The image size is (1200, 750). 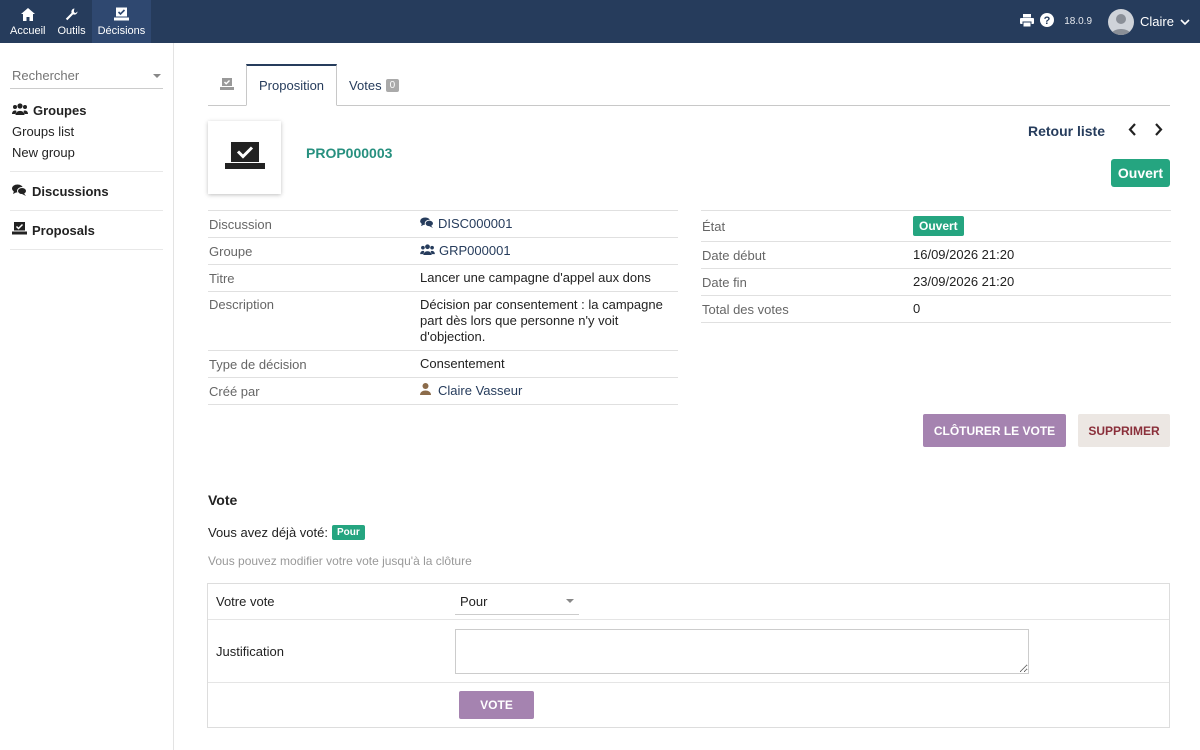 I want to click on prop-row-cree-par: Créé par Claire Vasseur, so click(x=443, y=391).